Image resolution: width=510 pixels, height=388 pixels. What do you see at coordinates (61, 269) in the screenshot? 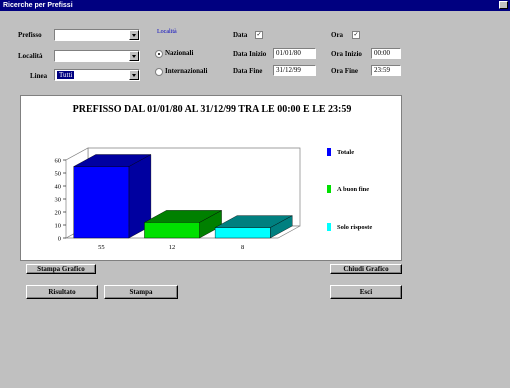
I see `stampa-grafico-button: Stampa Grafico` at bounding box center [61, 269].